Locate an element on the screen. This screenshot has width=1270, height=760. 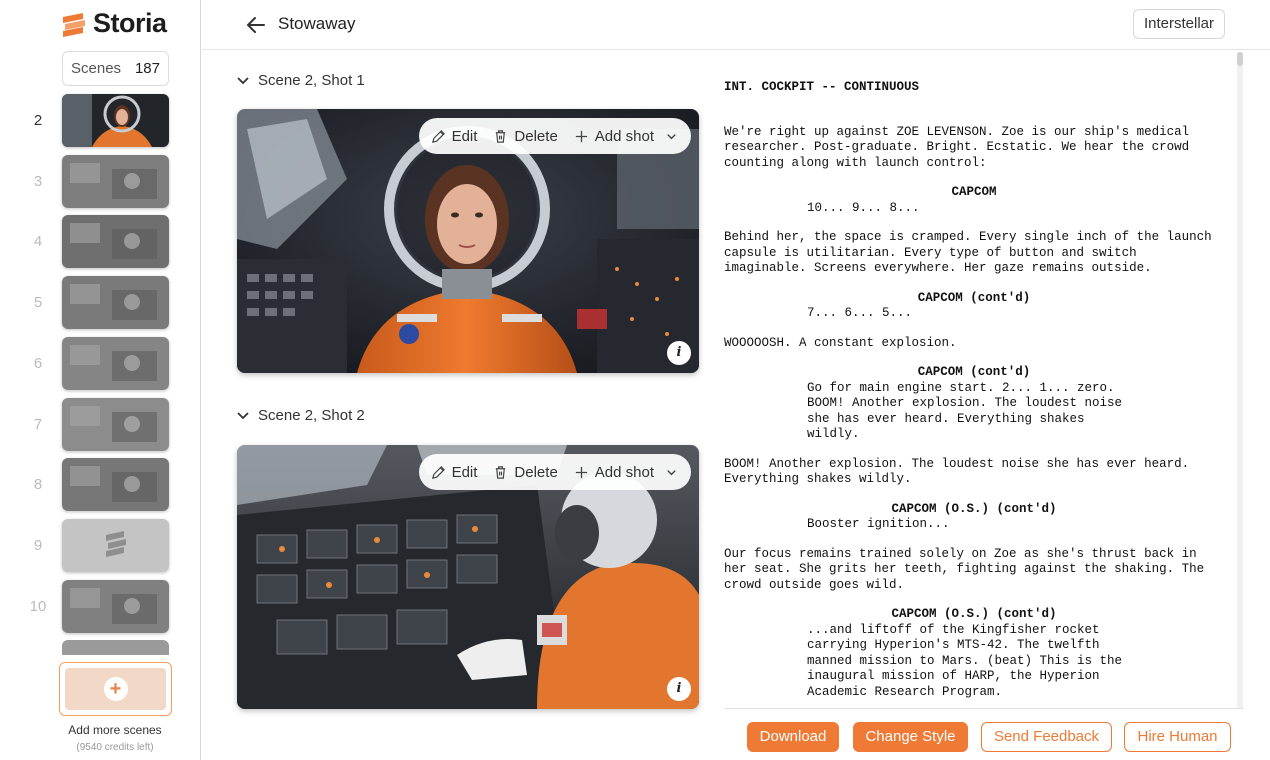
logo-text: Storia is located at coordinates (130, 23).